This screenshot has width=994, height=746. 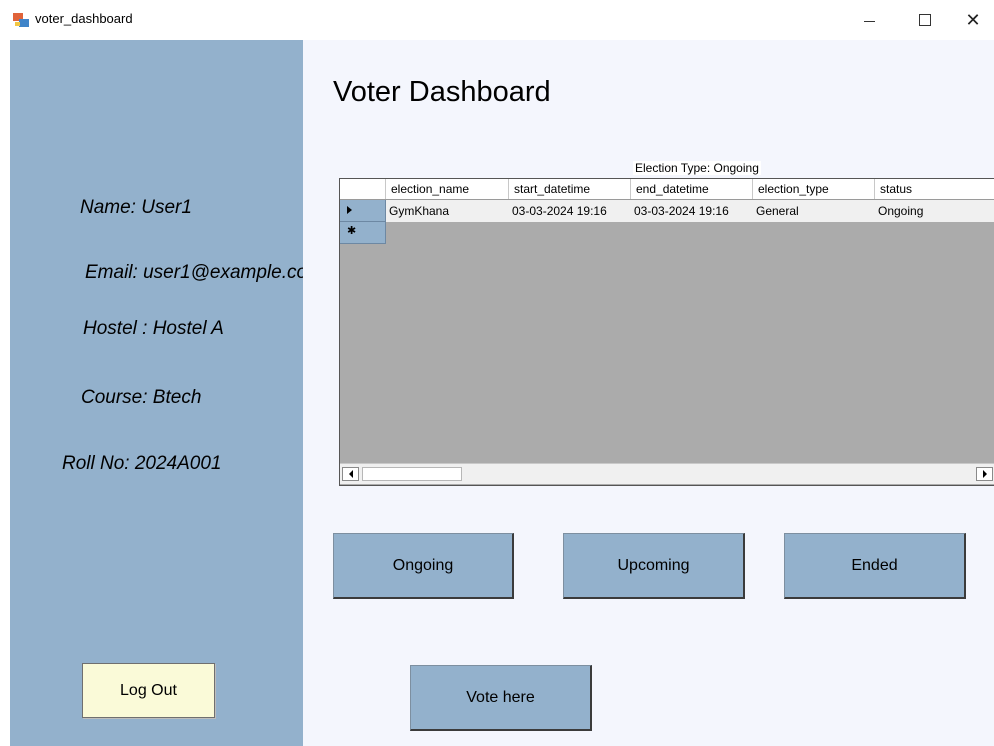 What do you see at coordinates (934, 211) in the screenshot?
I see `cell-status: Ongoing` at bounding box center [934, 211].